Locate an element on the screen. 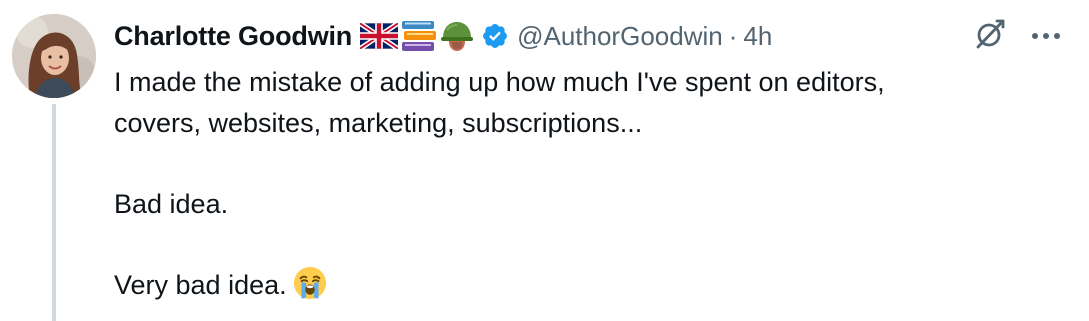  post-timestamp: 4h is located at coordinates (757, 36).